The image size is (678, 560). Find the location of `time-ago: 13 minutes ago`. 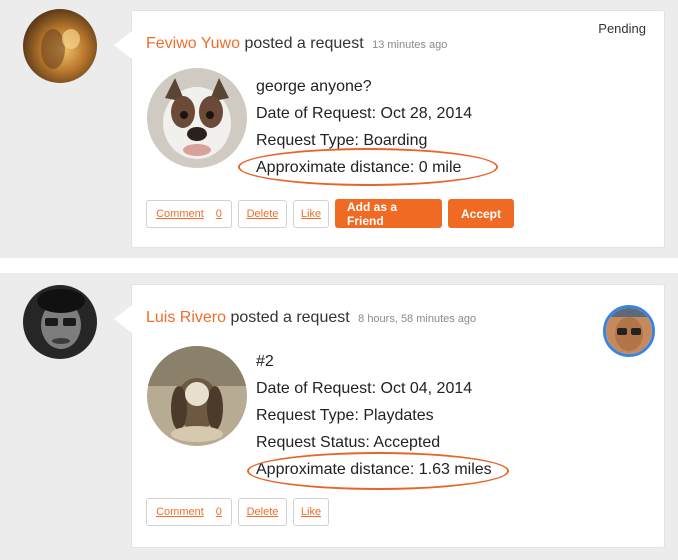

time-ago: 13 minutes ago is located at coordinates (410, 45).